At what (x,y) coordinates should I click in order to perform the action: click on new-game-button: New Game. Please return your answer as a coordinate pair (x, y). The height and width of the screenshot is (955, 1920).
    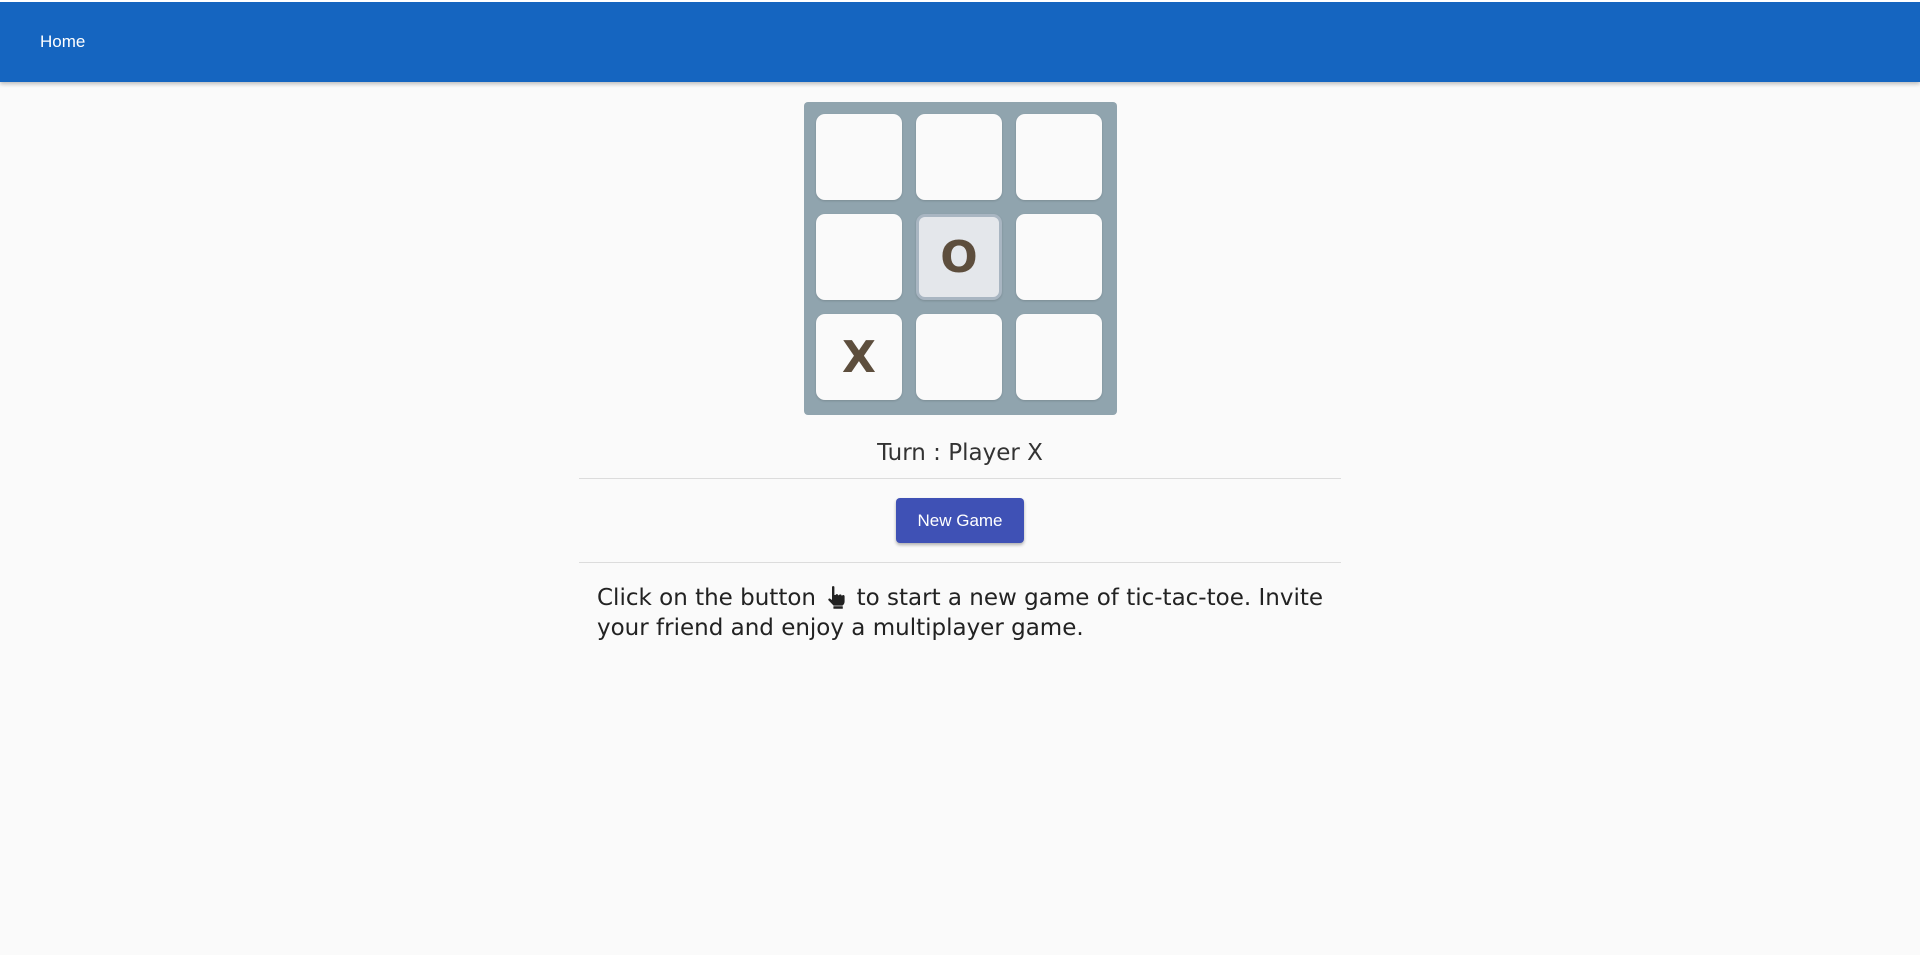
    Looking at the image, I should click on (960, 520).